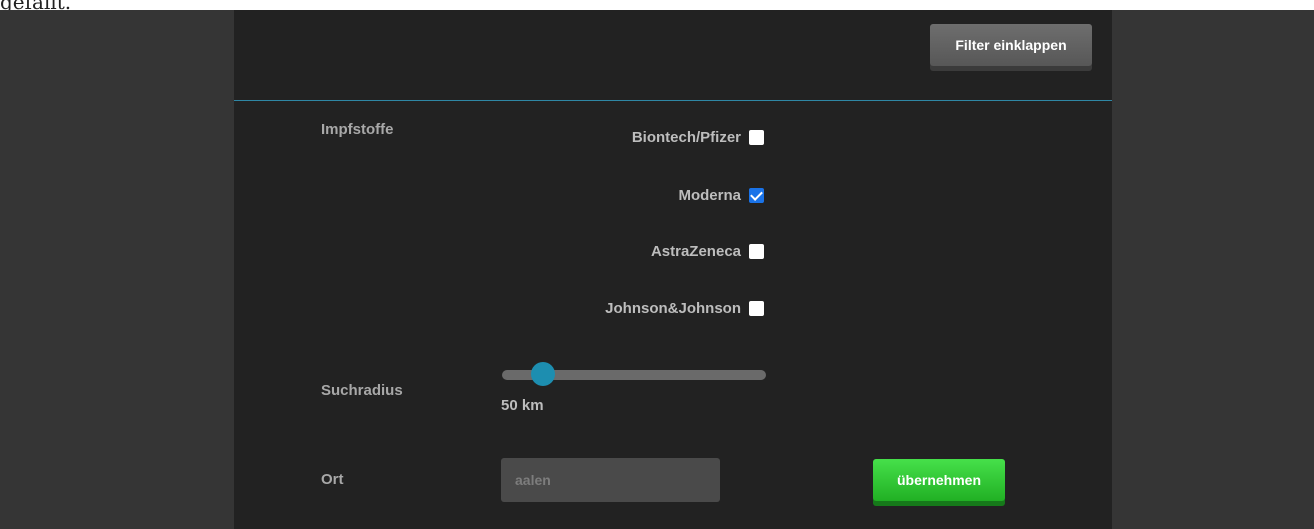 This screenshot has height=529, width=1314. What do you see at coordinates (673, 308) in the screenshot?
I see `vaccine-option-label: Johnson&Johnson` at bounding box center [673, 308].